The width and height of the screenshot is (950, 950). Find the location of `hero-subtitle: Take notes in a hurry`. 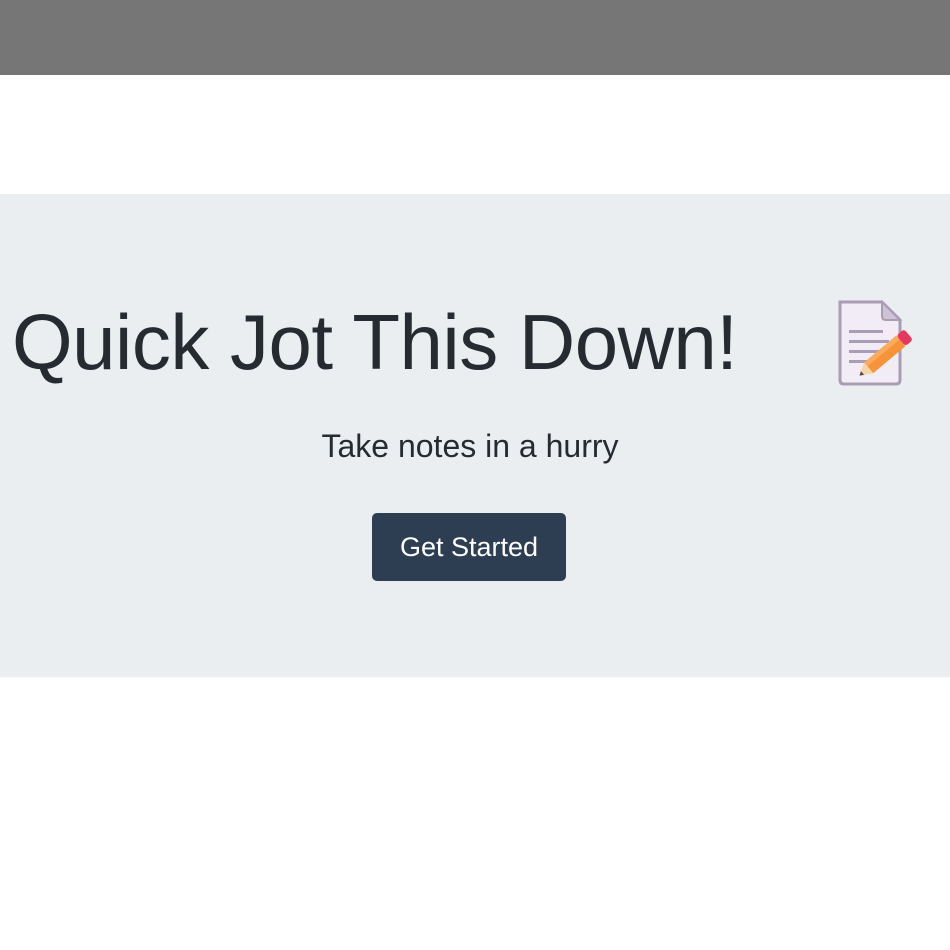

hero-subtitle: Take notes in a hurry is located at coordinates (470, 446).